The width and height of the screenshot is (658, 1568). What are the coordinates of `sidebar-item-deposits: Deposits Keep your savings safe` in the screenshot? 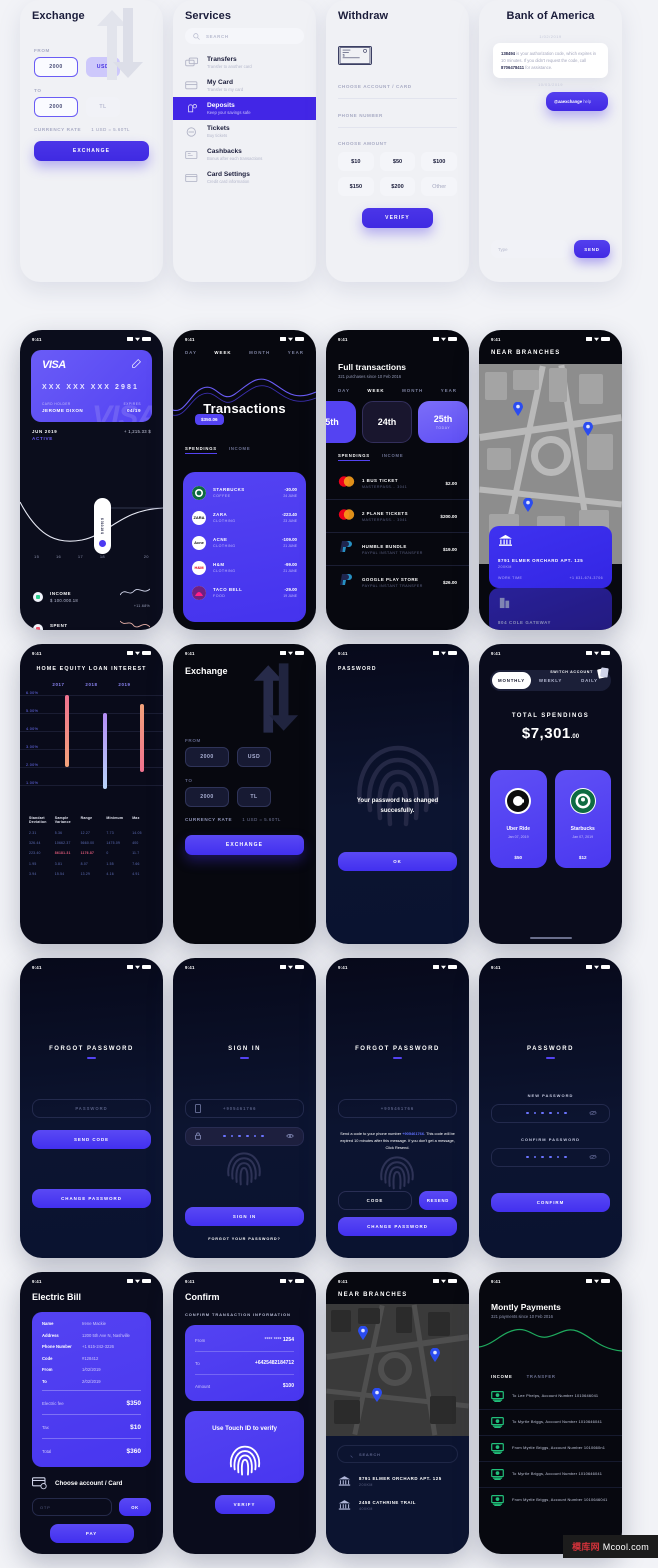 It's located at (244, 108).